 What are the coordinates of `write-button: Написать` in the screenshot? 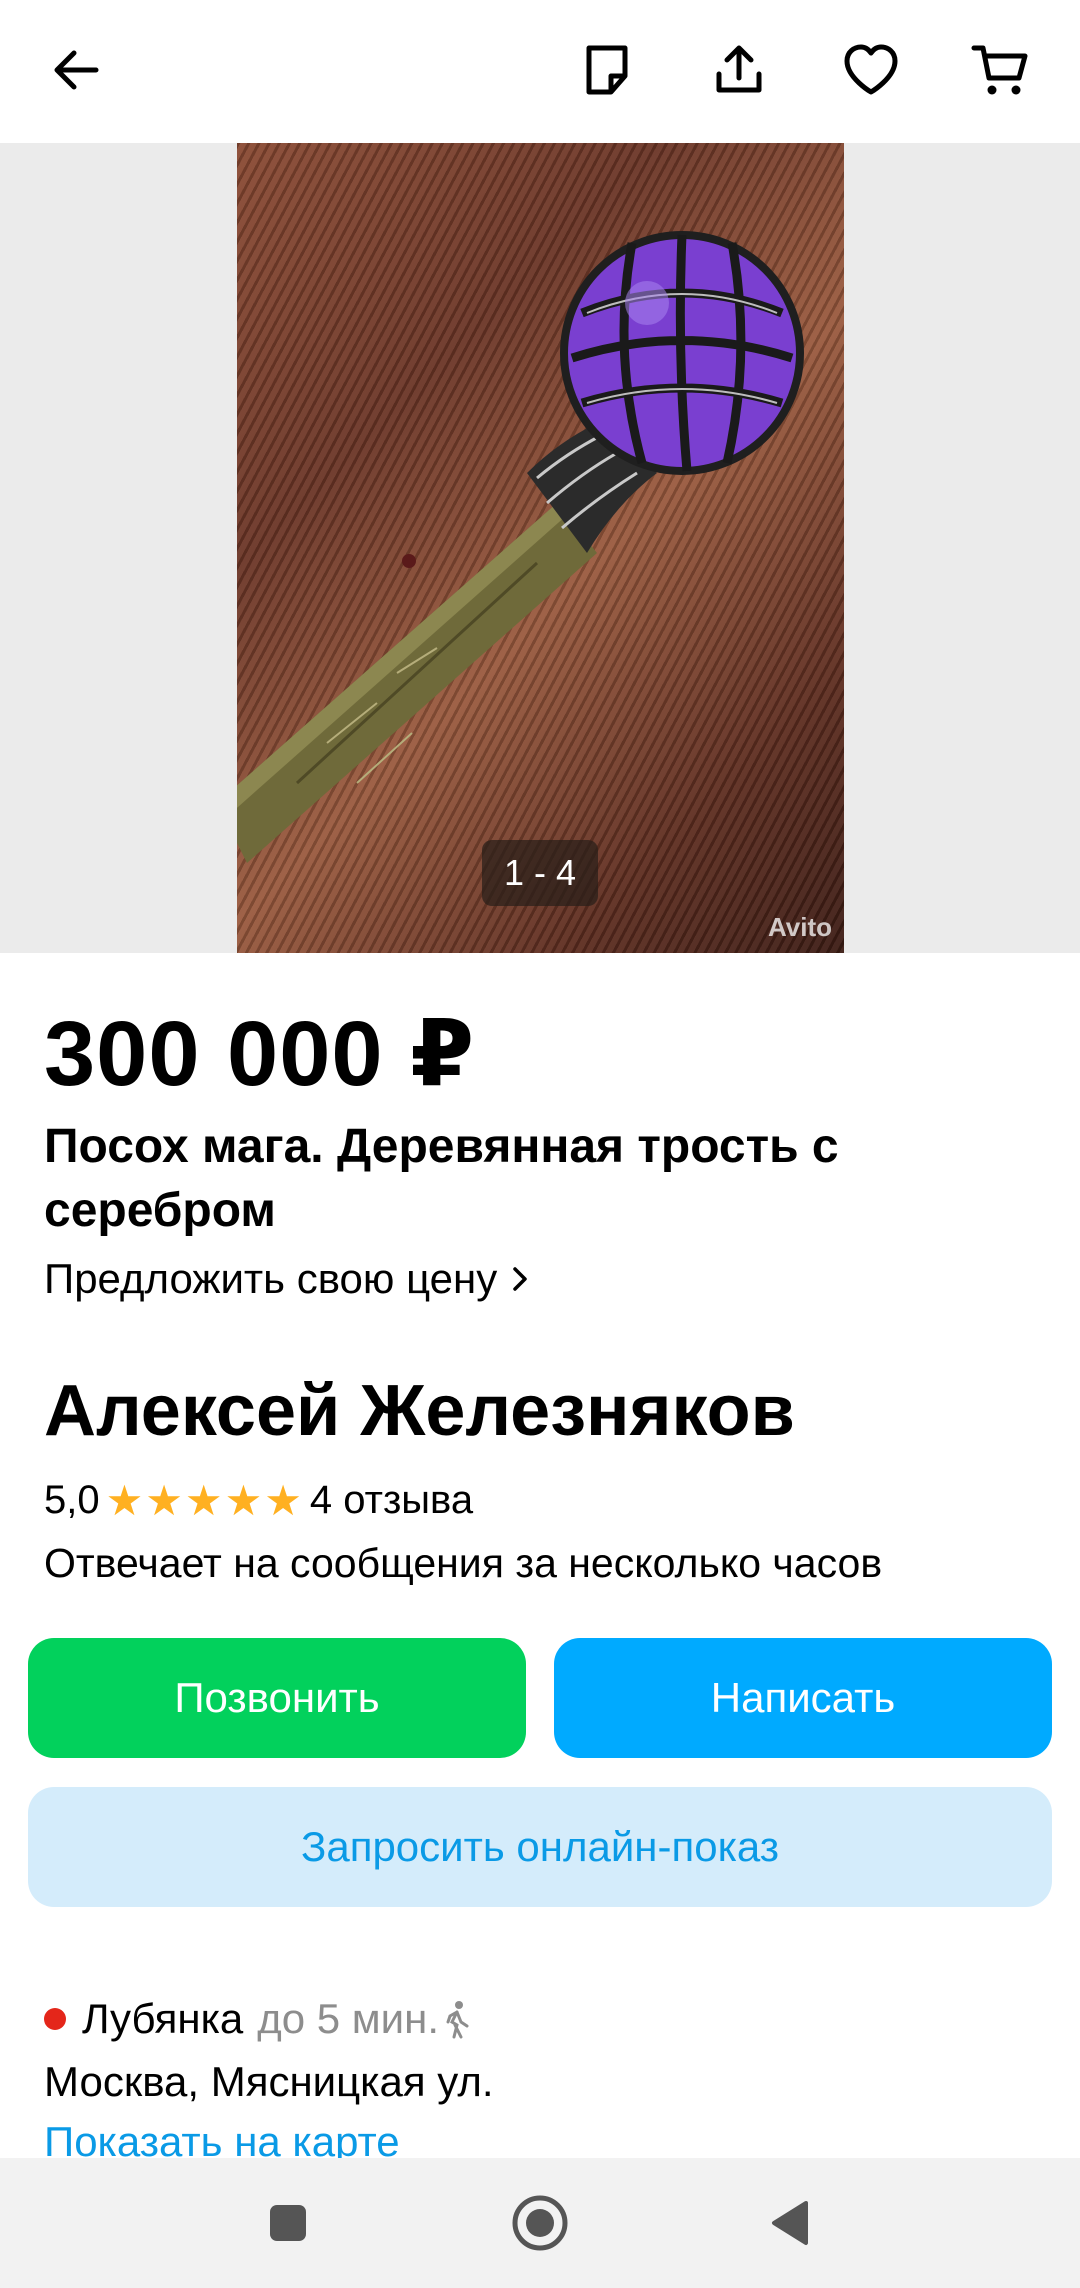 It's located at (803, 1698).